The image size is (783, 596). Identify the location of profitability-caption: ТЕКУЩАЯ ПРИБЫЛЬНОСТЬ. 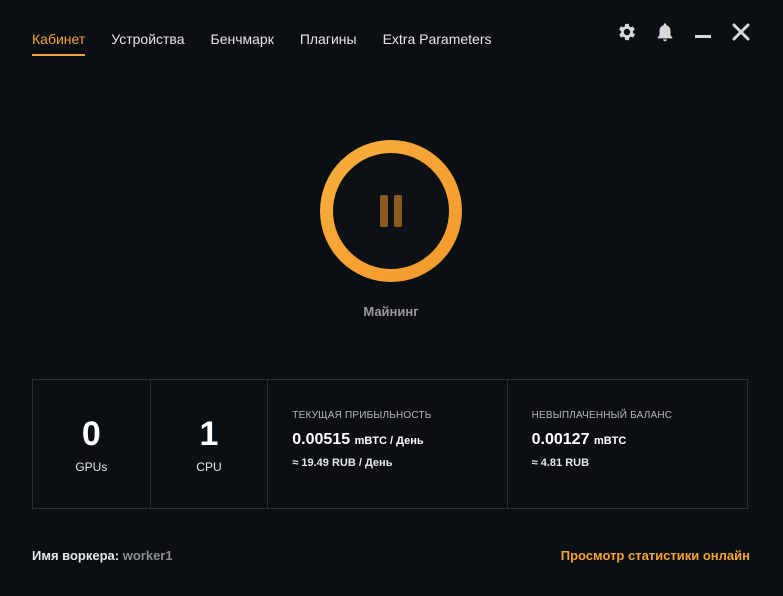
(362, 415).